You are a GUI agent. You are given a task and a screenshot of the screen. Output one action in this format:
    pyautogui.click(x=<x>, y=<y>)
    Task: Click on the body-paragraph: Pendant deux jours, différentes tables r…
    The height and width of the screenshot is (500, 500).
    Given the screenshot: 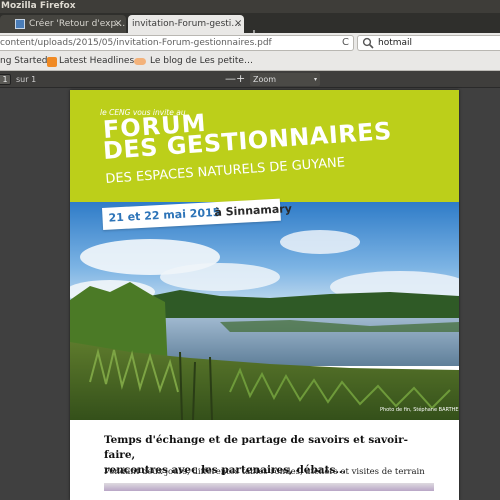 What is the action you would take?
    pyautogui.click(x=264, y=472)
    